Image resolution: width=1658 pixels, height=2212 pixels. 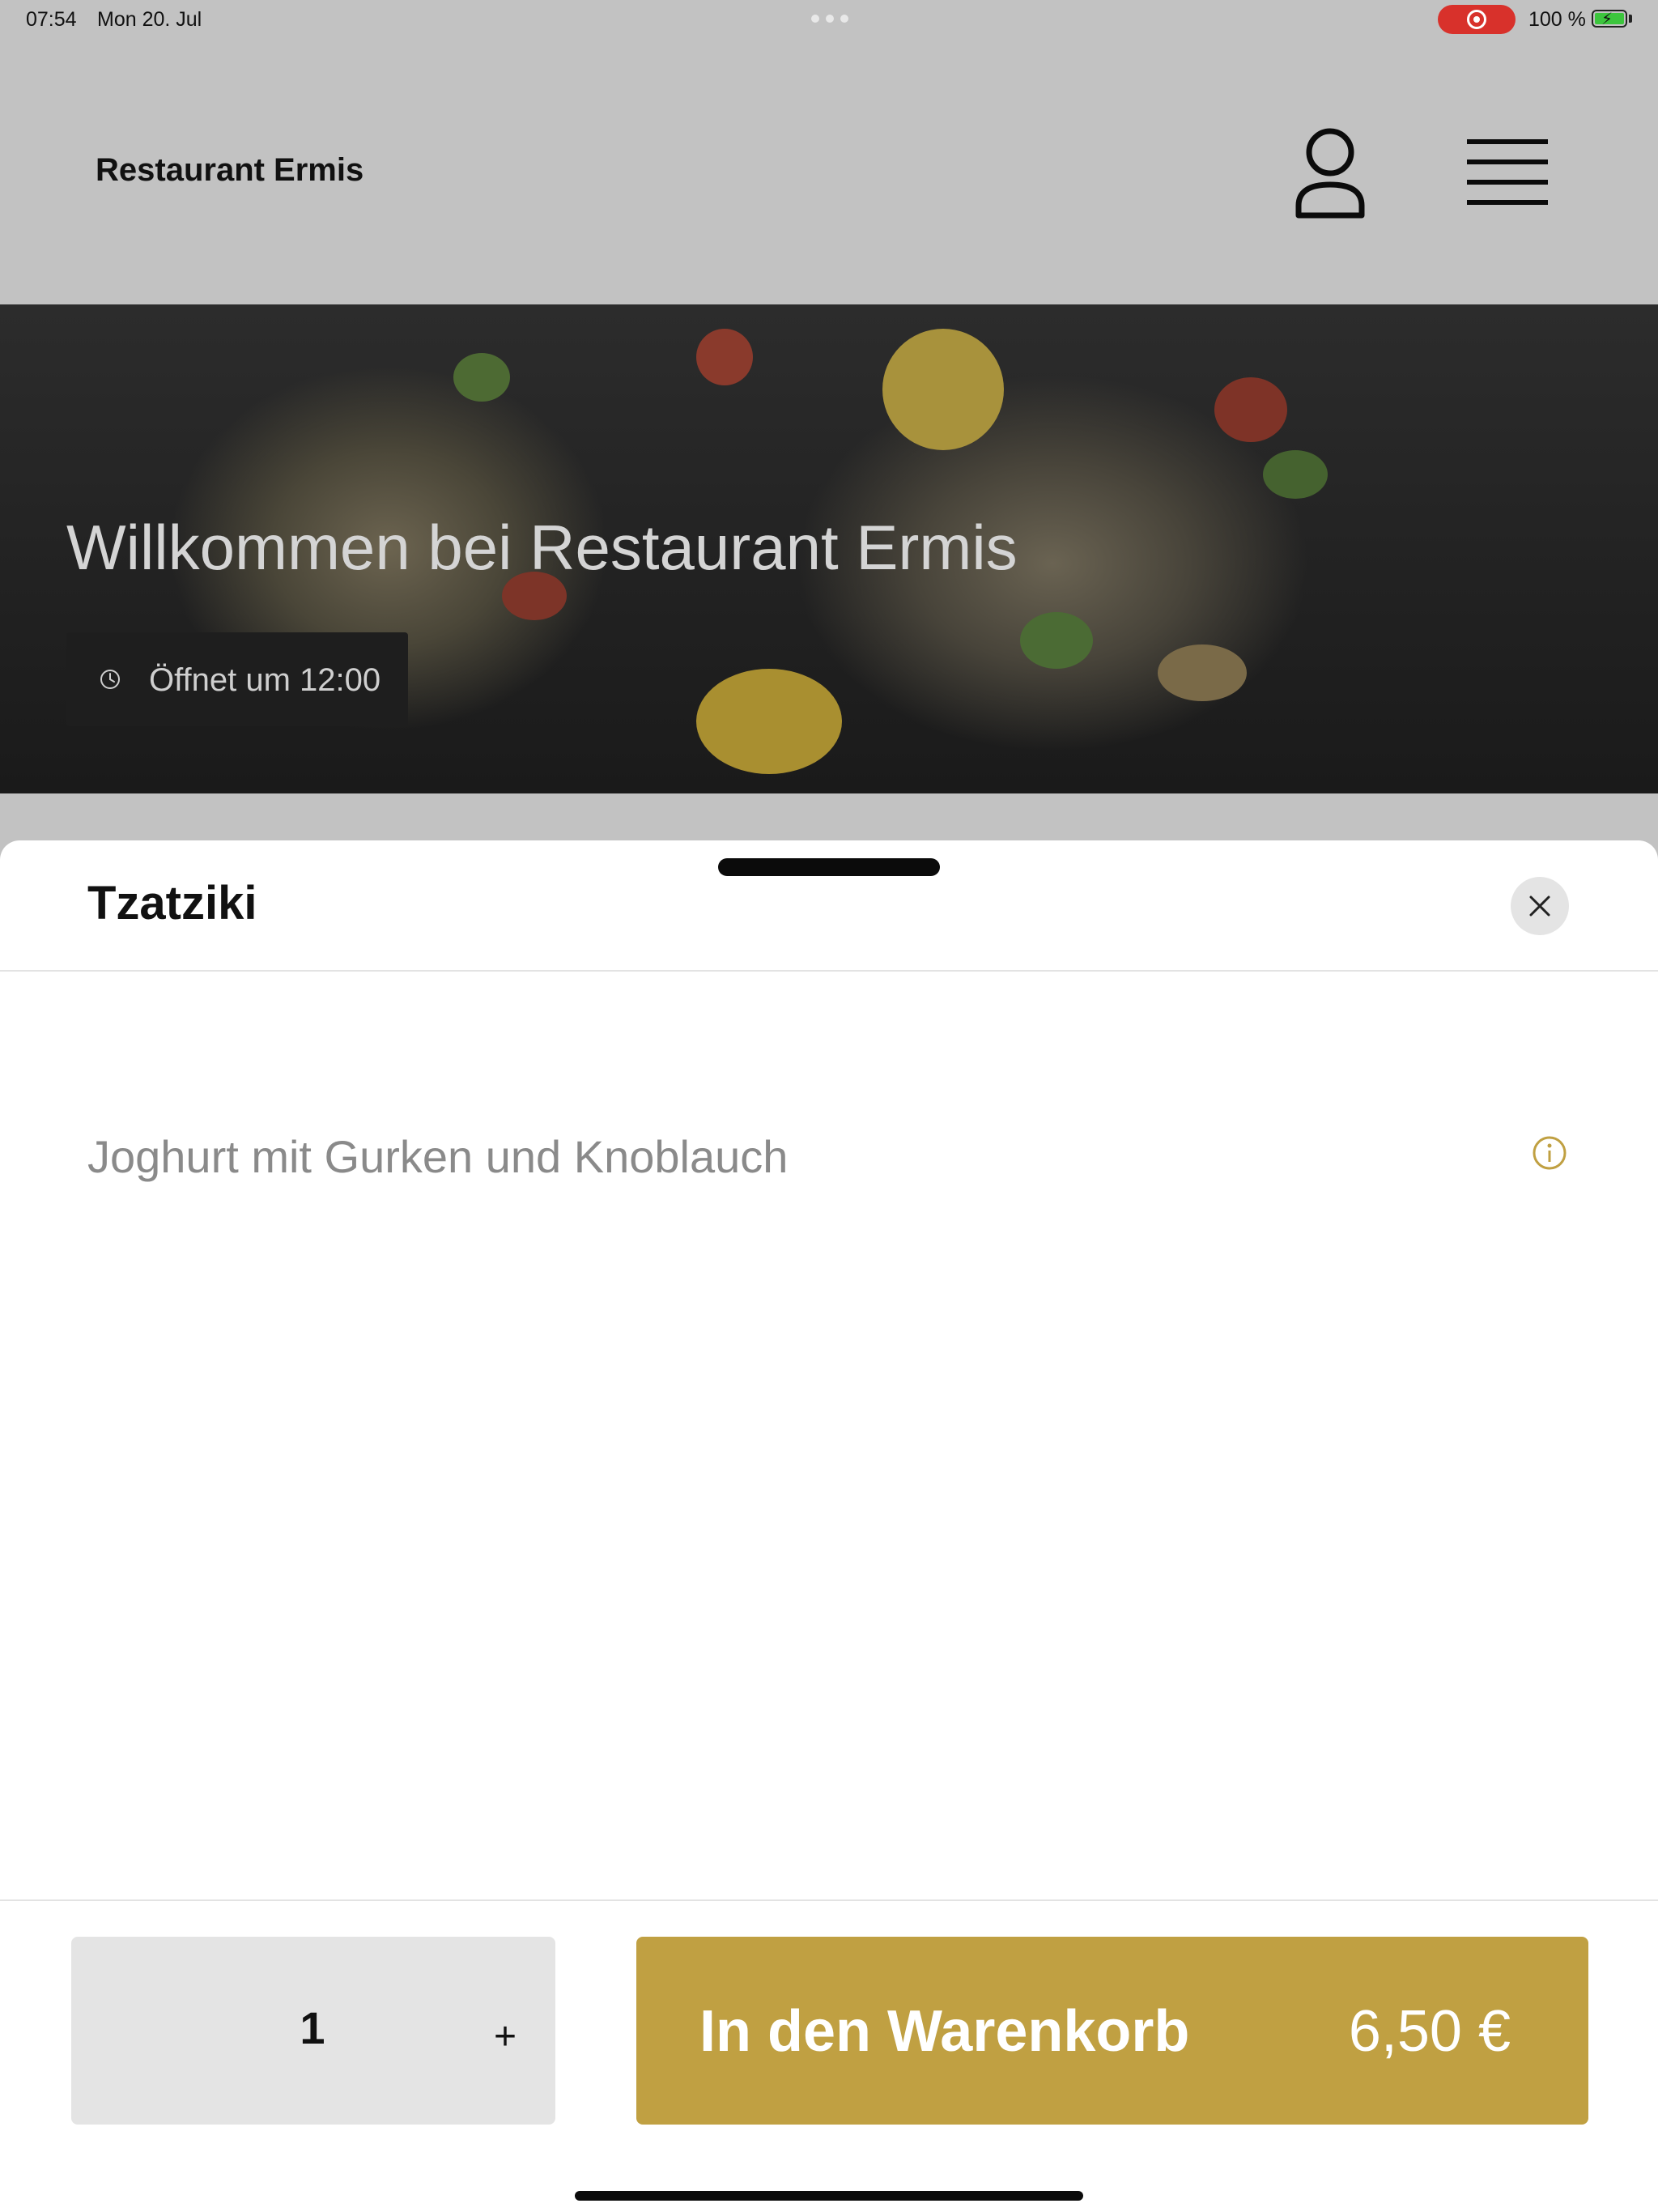 I want to click on opening-hours-badge: Öffnet um 12:00, so click(x=237, y=679).